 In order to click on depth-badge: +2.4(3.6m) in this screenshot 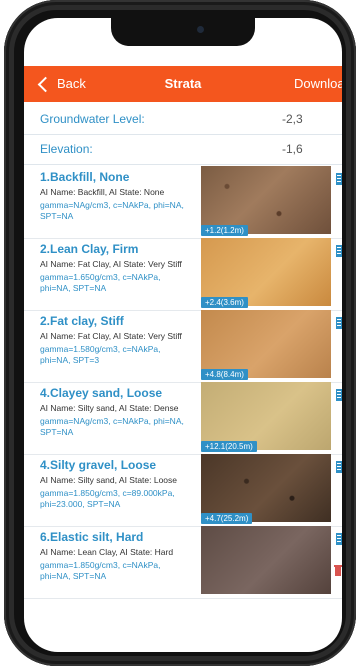, I will do `click(224, 302)`.